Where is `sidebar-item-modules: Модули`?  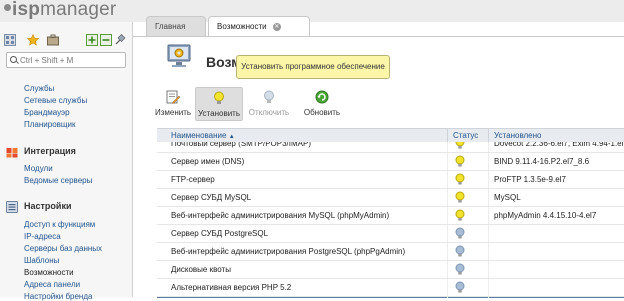
sidebar-item-modules: Модули is located at coordinates (38, 168).